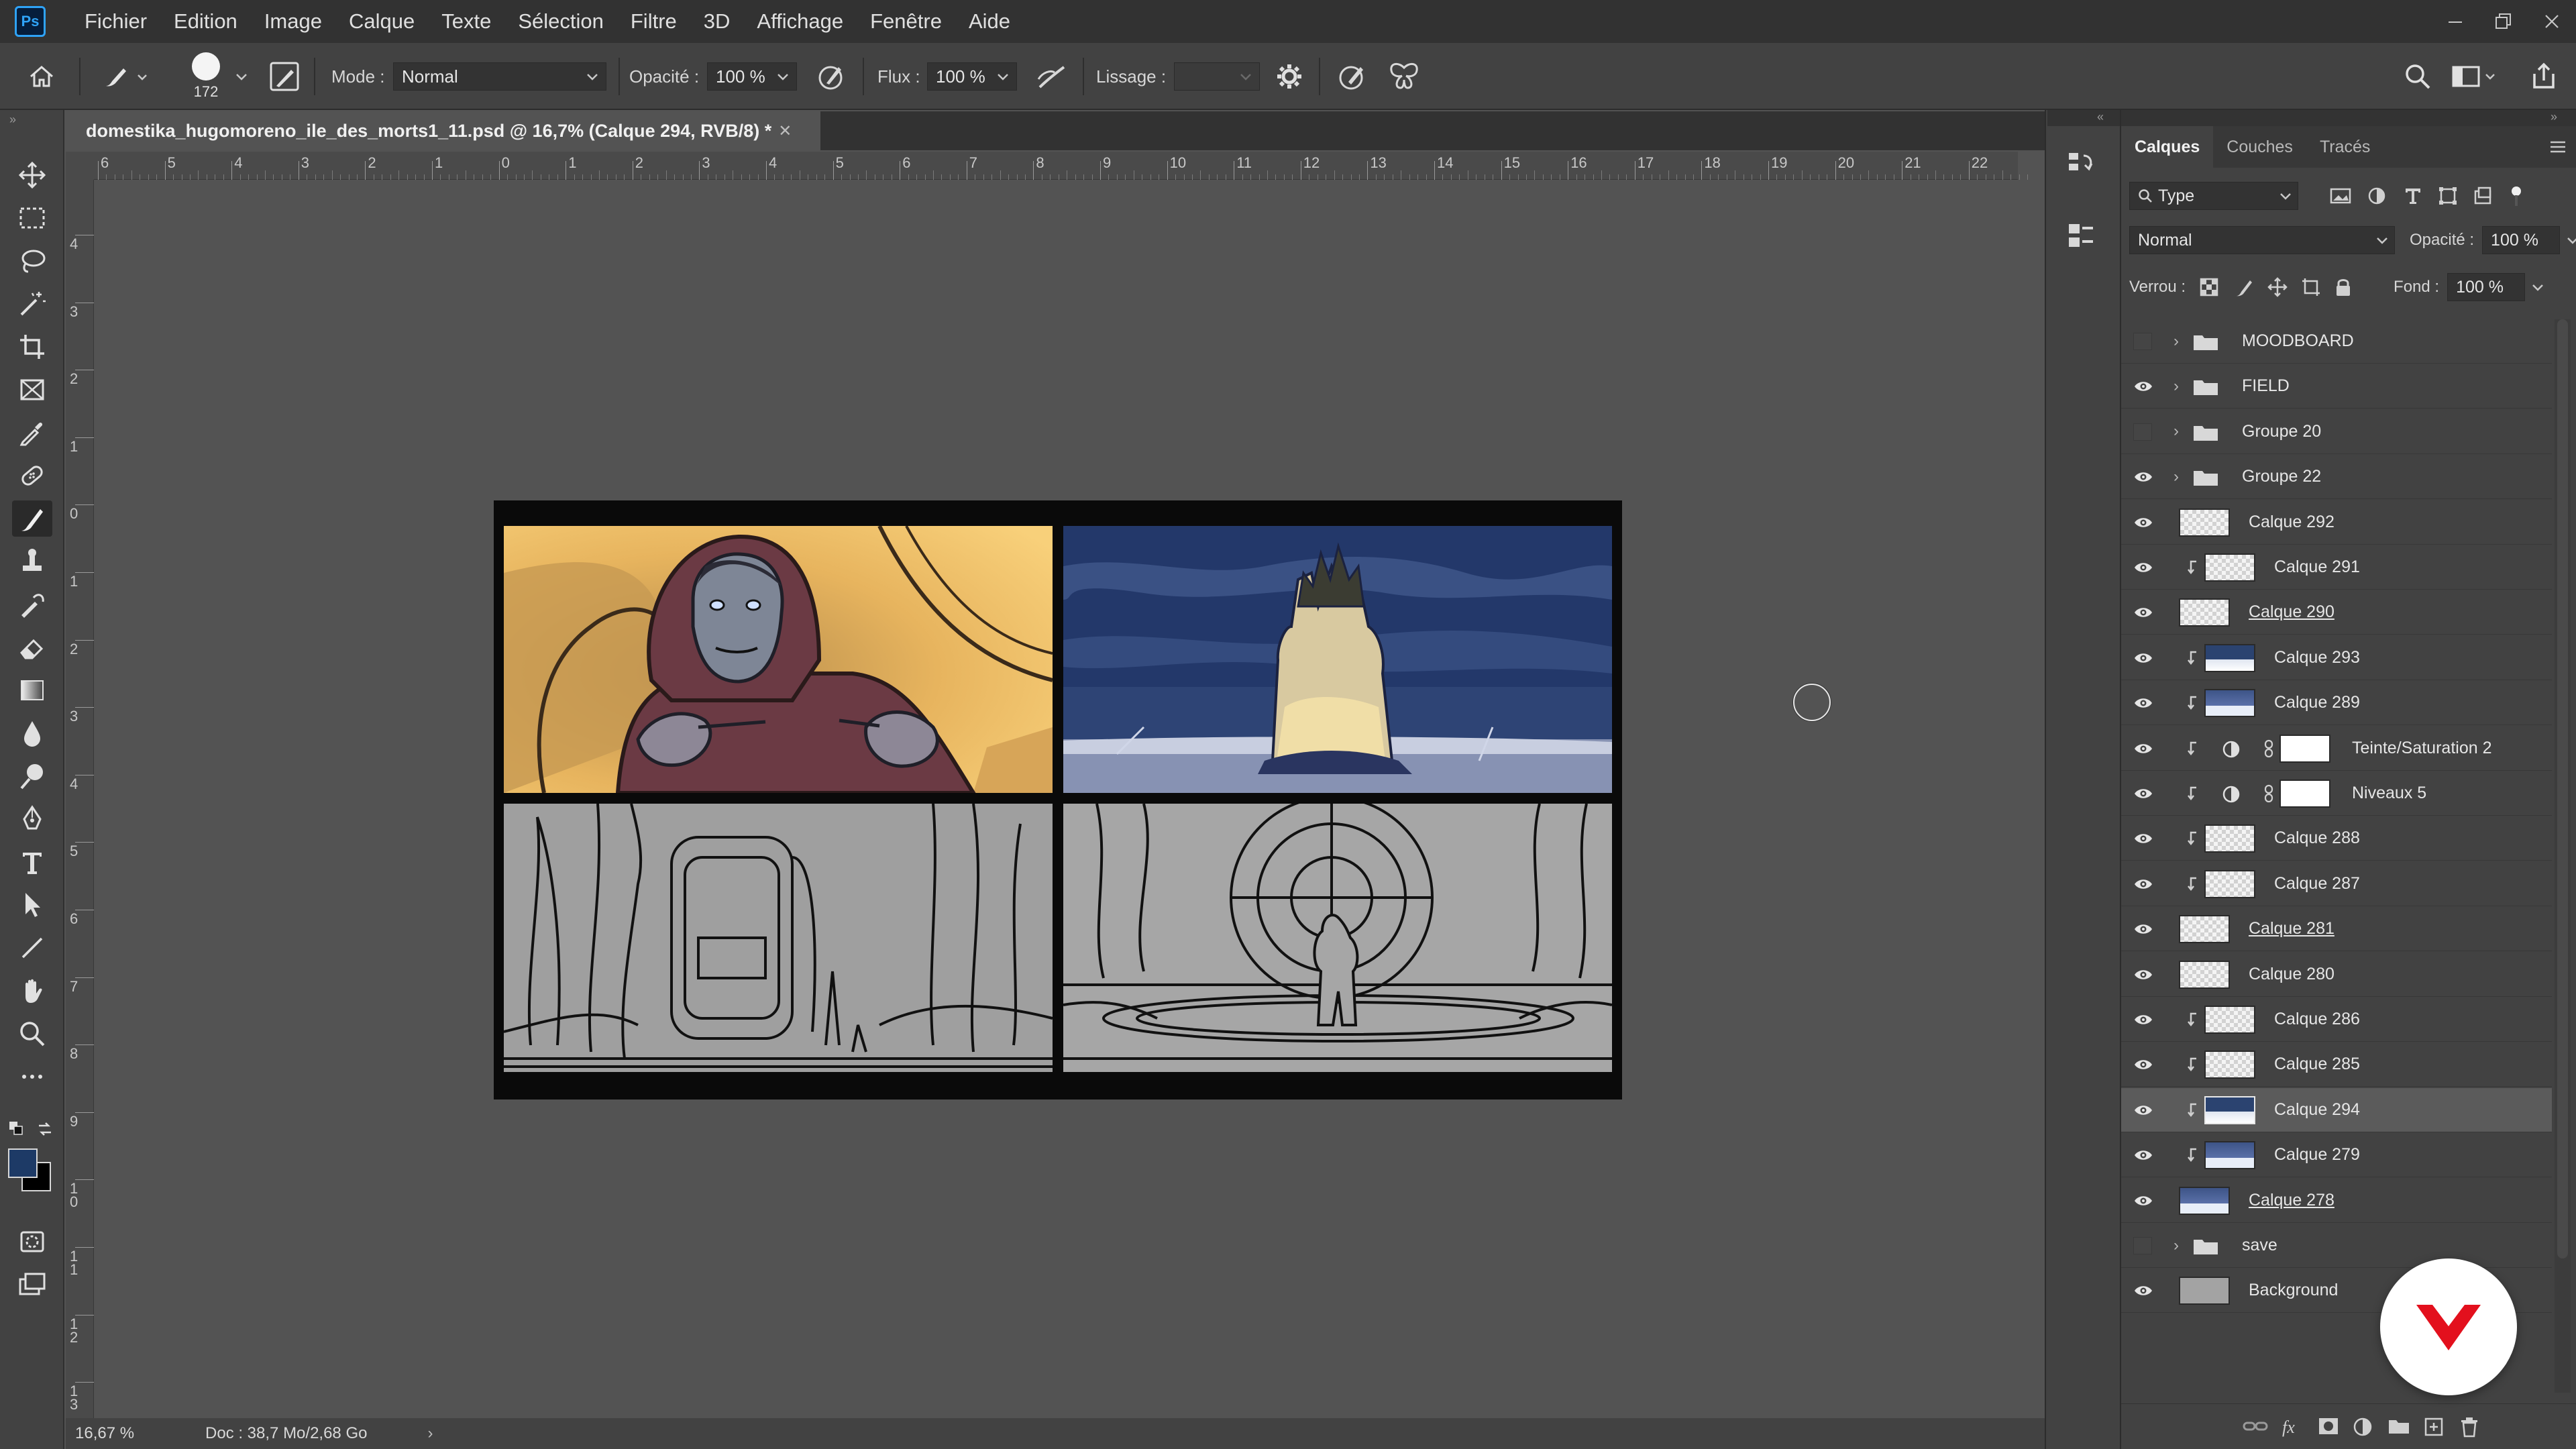 This screenshot has width=2576, height=1449. What do you see at coordinates (2336, 341) in the screenshot?
I see `layer-row: › MOODBOARD` at bounding box center [2336, 341].